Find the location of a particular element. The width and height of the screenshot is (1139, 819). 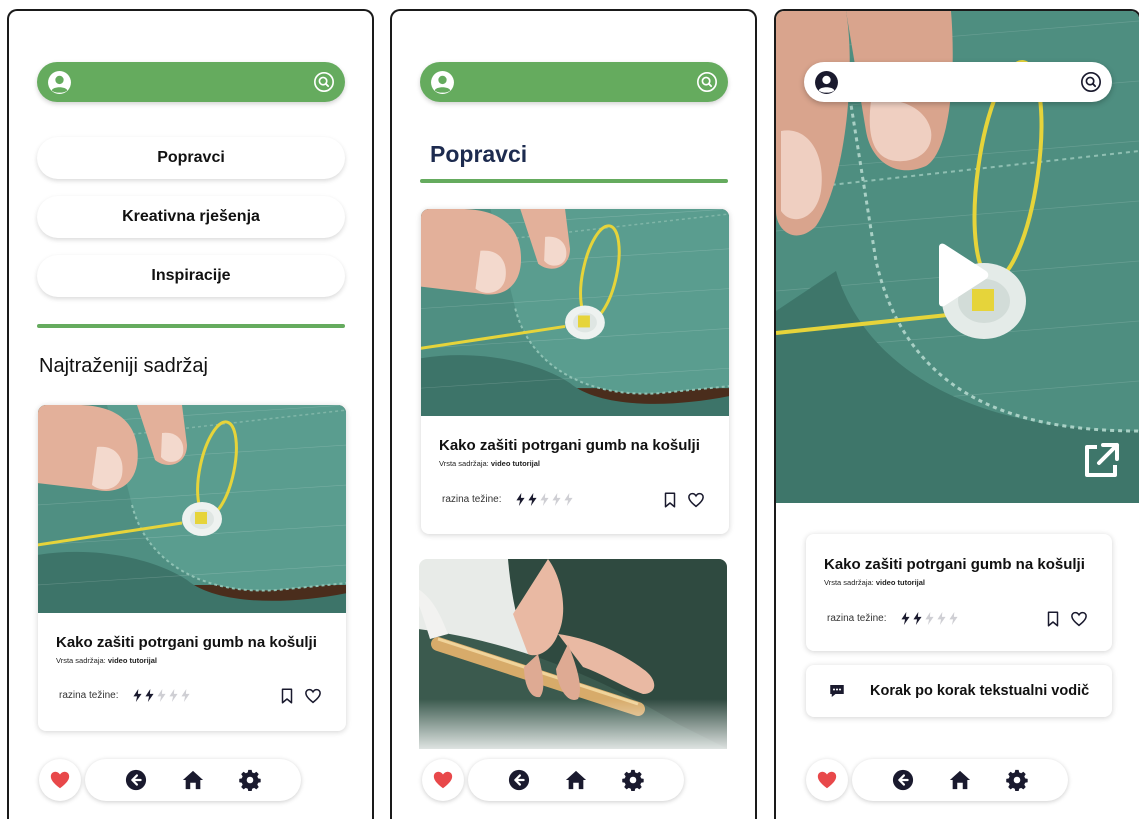

menu-button-inspiracije: Inspiracije is located at coordinates (191, 276).